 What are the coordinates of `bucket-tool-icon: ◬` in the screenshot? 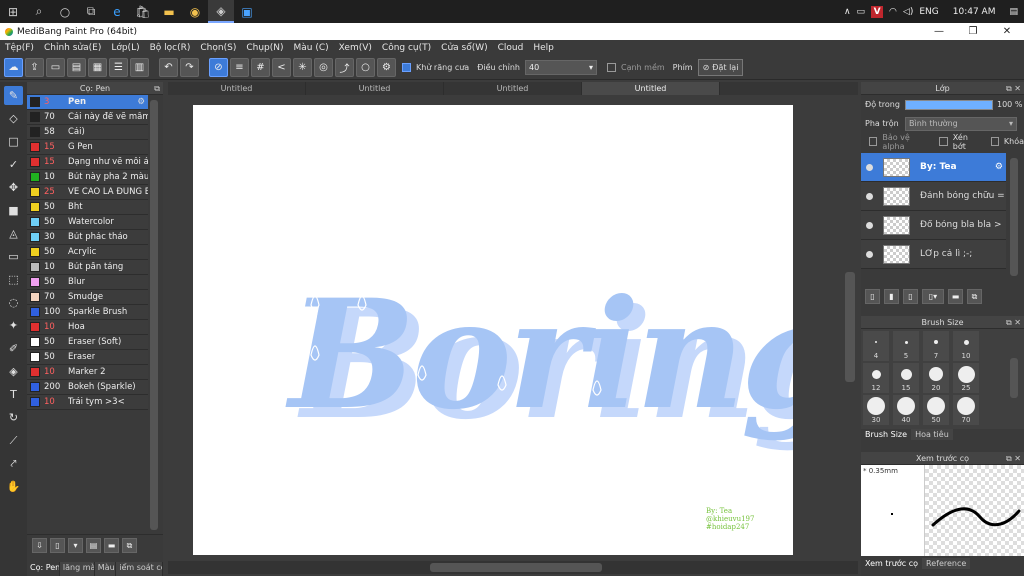 It's located at (13, 233).